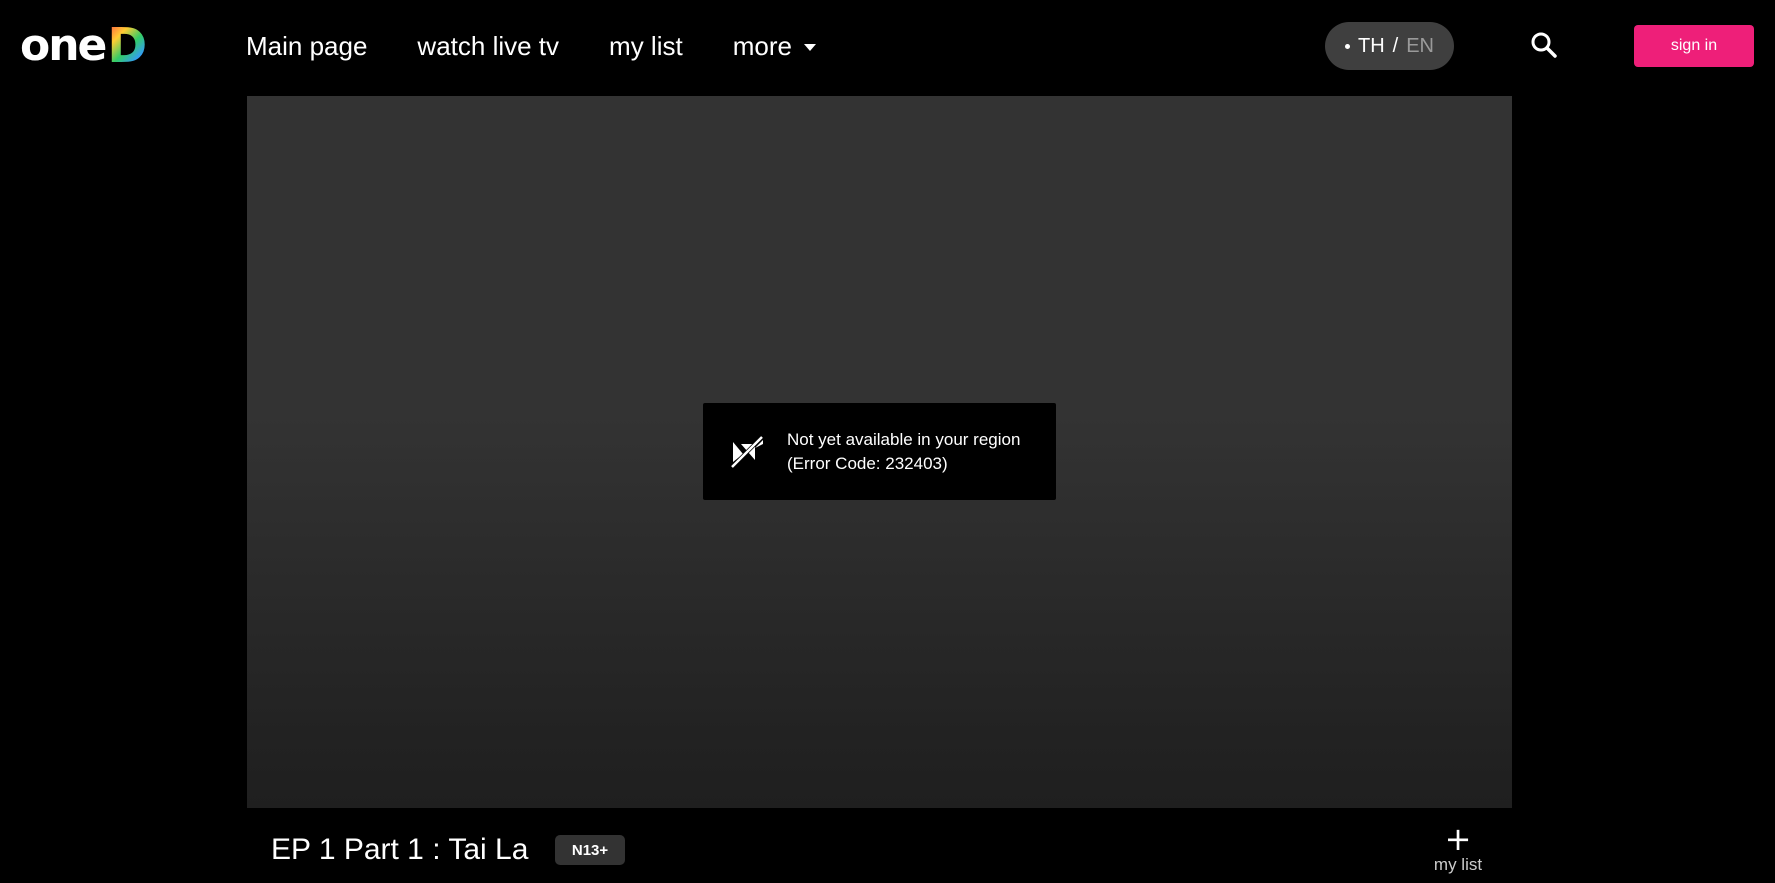  What do you see at coordinates (762, 46) in the screenshot?
I see `nav-more-label: more` at bounding box center [762, 46].